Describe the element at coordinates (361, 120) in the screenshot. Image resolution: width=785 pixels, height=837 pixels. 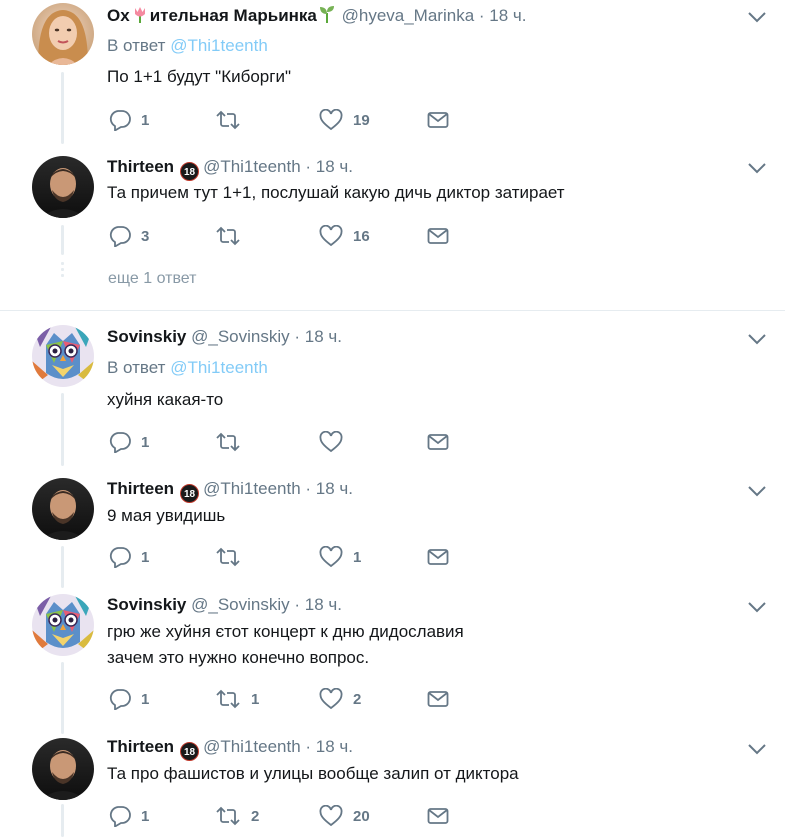
I see `like-count: 19` at that location.